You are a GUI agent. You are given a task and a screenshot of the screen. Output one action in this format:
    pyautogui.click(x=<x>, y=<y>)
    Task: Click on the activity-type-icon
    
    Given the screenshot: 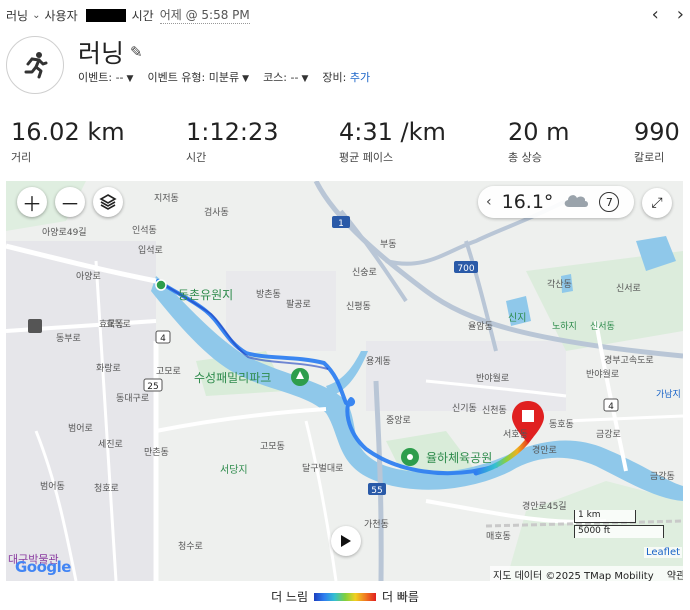 What is the action you would take?
    pyautogui.click(x=35, y=65)
    